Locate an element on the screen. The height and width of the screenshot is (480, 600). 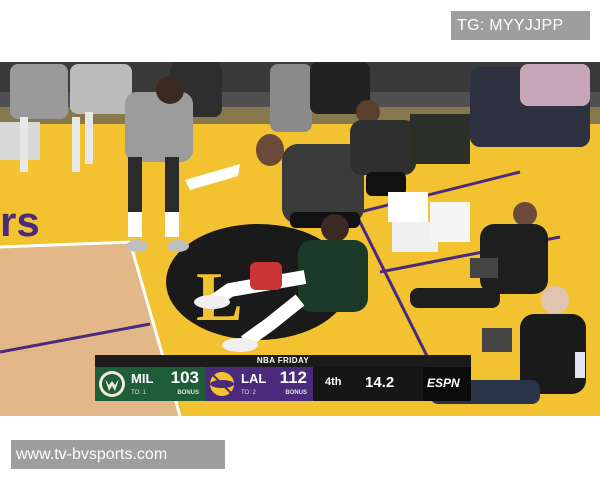
game-clock: 14.2 is located at coordinates (380, 382).